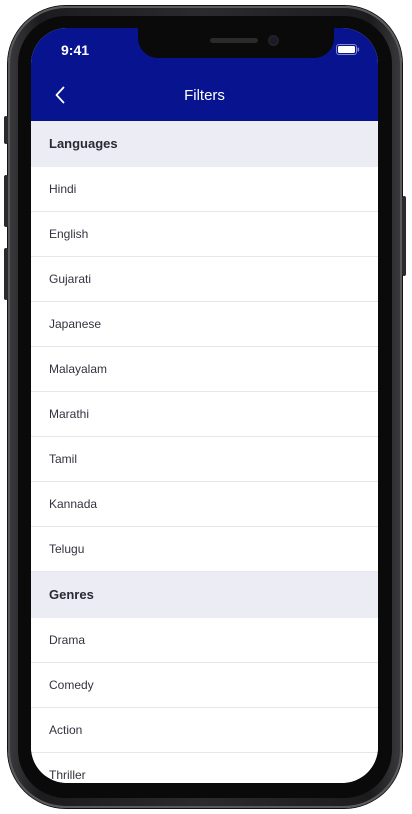 The image size is (412, 814). Describe the element at coordinates (204, 459) in the screenshot. I see `filter-option-tamil: Tamil` at that location.